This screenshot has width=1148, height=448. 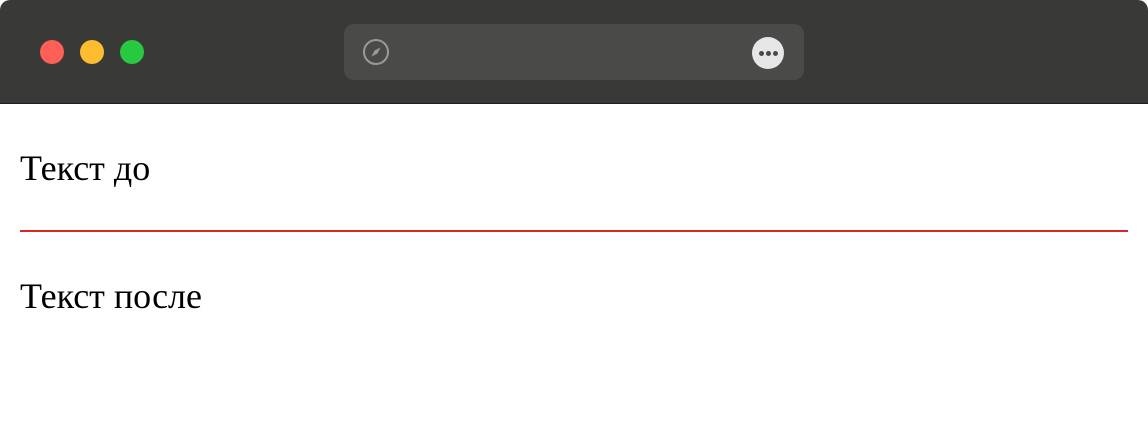 What do you see at coordinates (52, 52) in the screenshot?
I see `close-button` at bounding box center [52, 52].